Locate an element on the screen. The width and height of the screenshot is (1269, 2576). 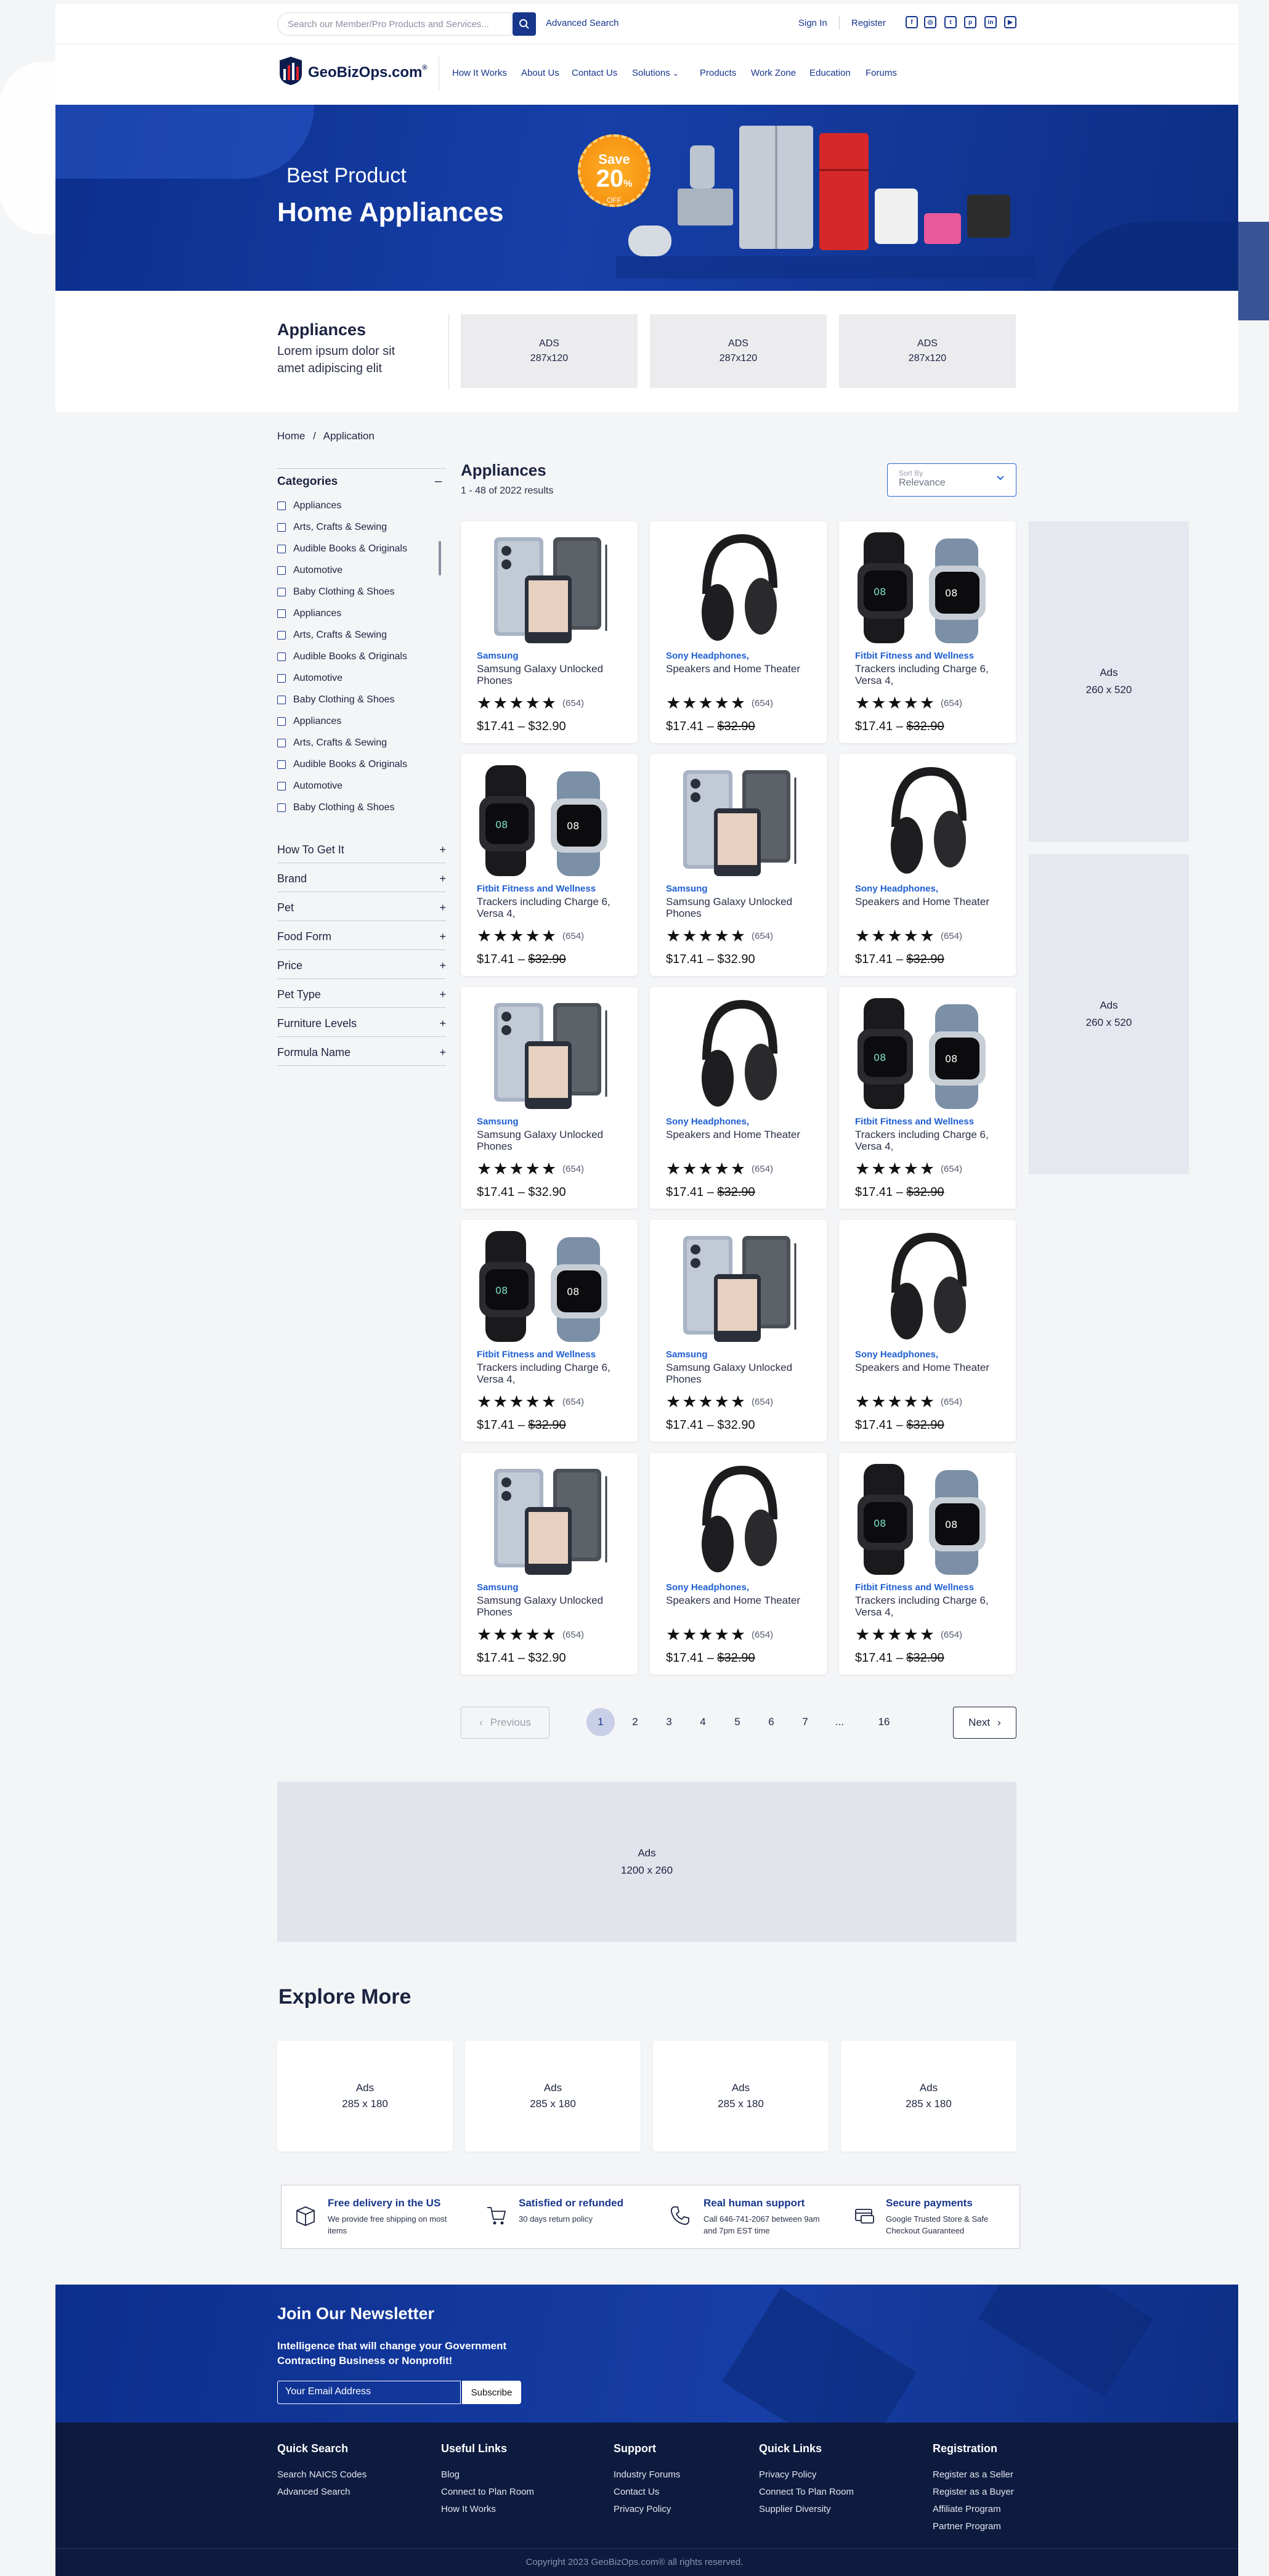
page-number-button: 3 is located at coordinates (669, 1722).